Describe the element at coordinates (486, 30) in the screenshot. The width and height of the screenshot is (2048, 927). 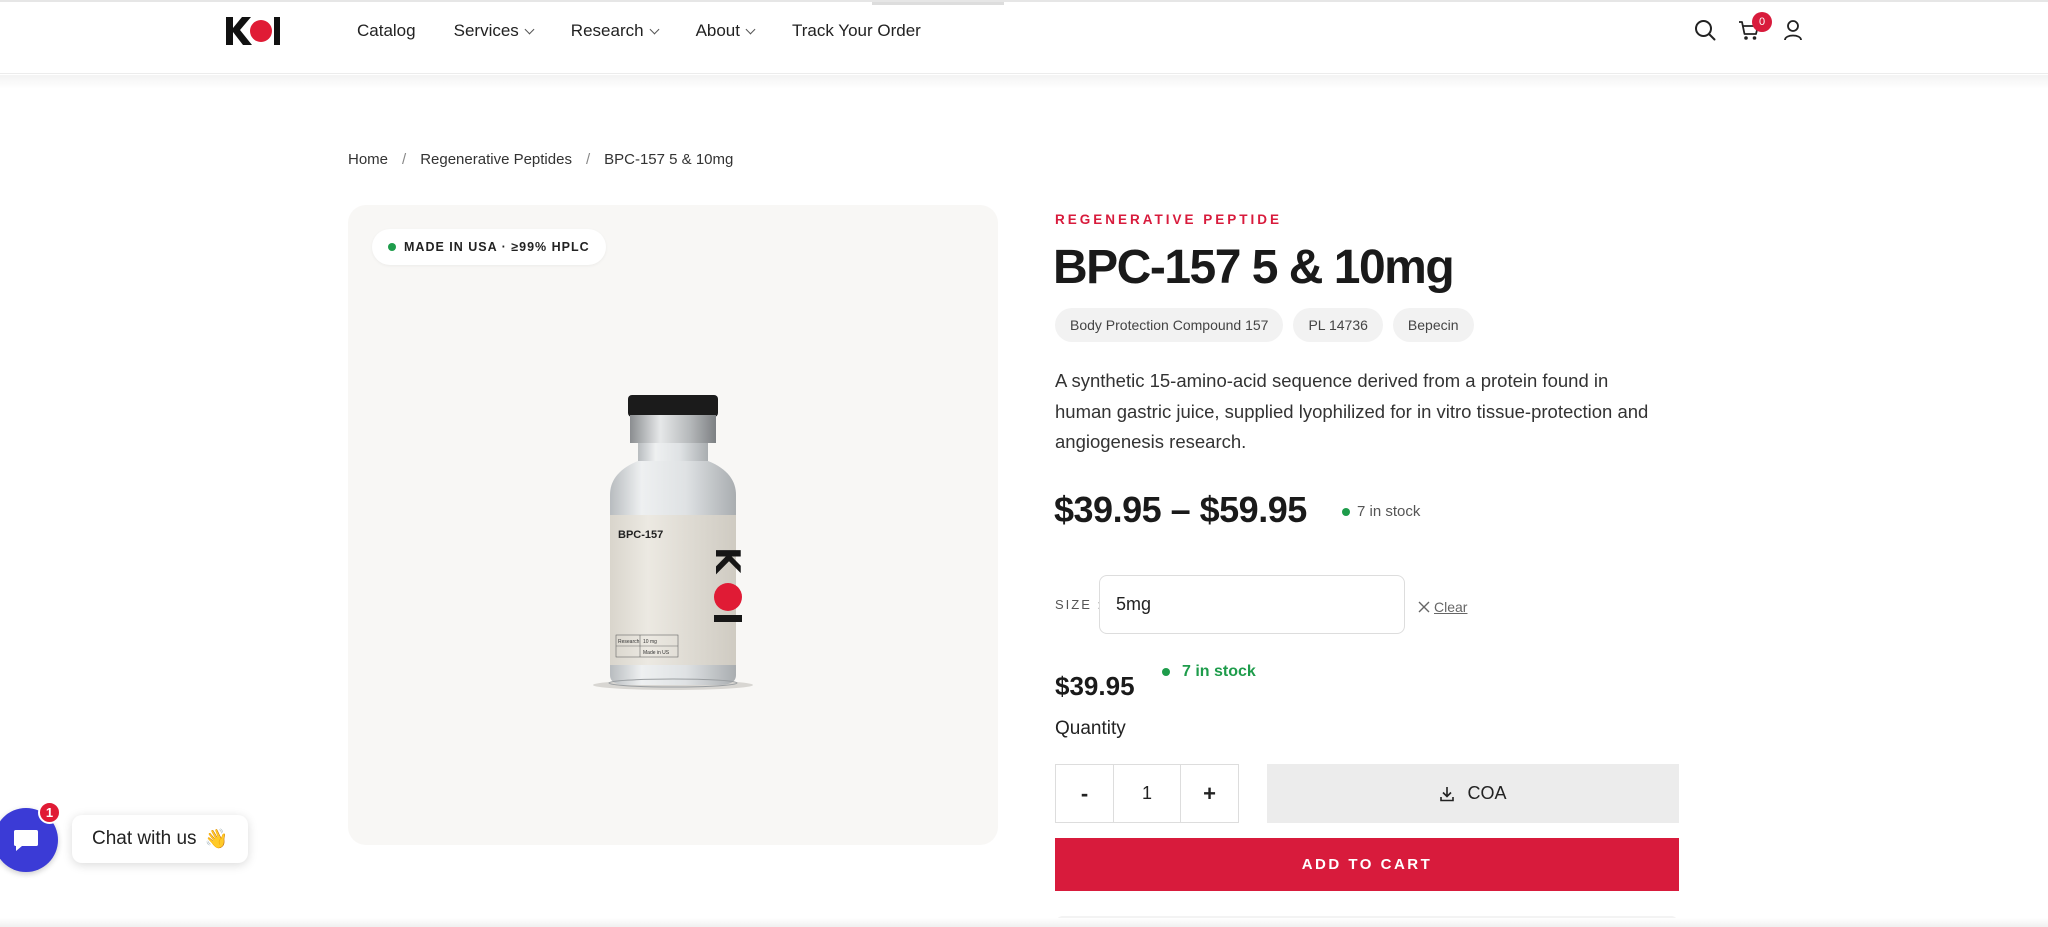
I see `nav-label: Services` at that location.